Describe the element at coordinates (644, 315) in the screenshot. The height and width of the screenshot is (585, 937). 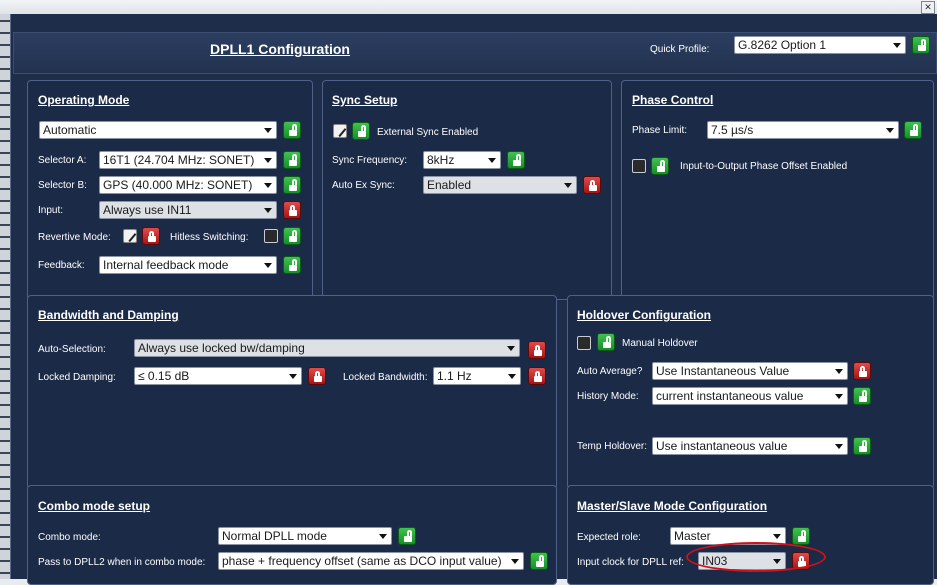
I see `holdover-title: Holdover Configuration` at that location.